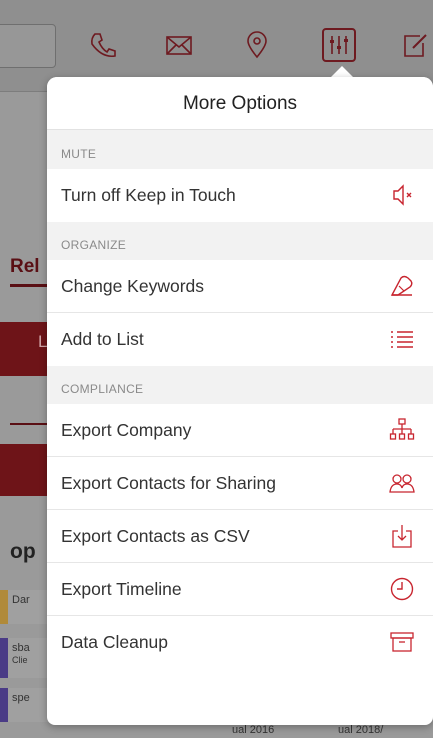 Image resolution: width=433 pixels, height=738 pixels. Describe the element at coordinates (240, 103) in the screenshot. I see `popover-title: More Options` at that location.